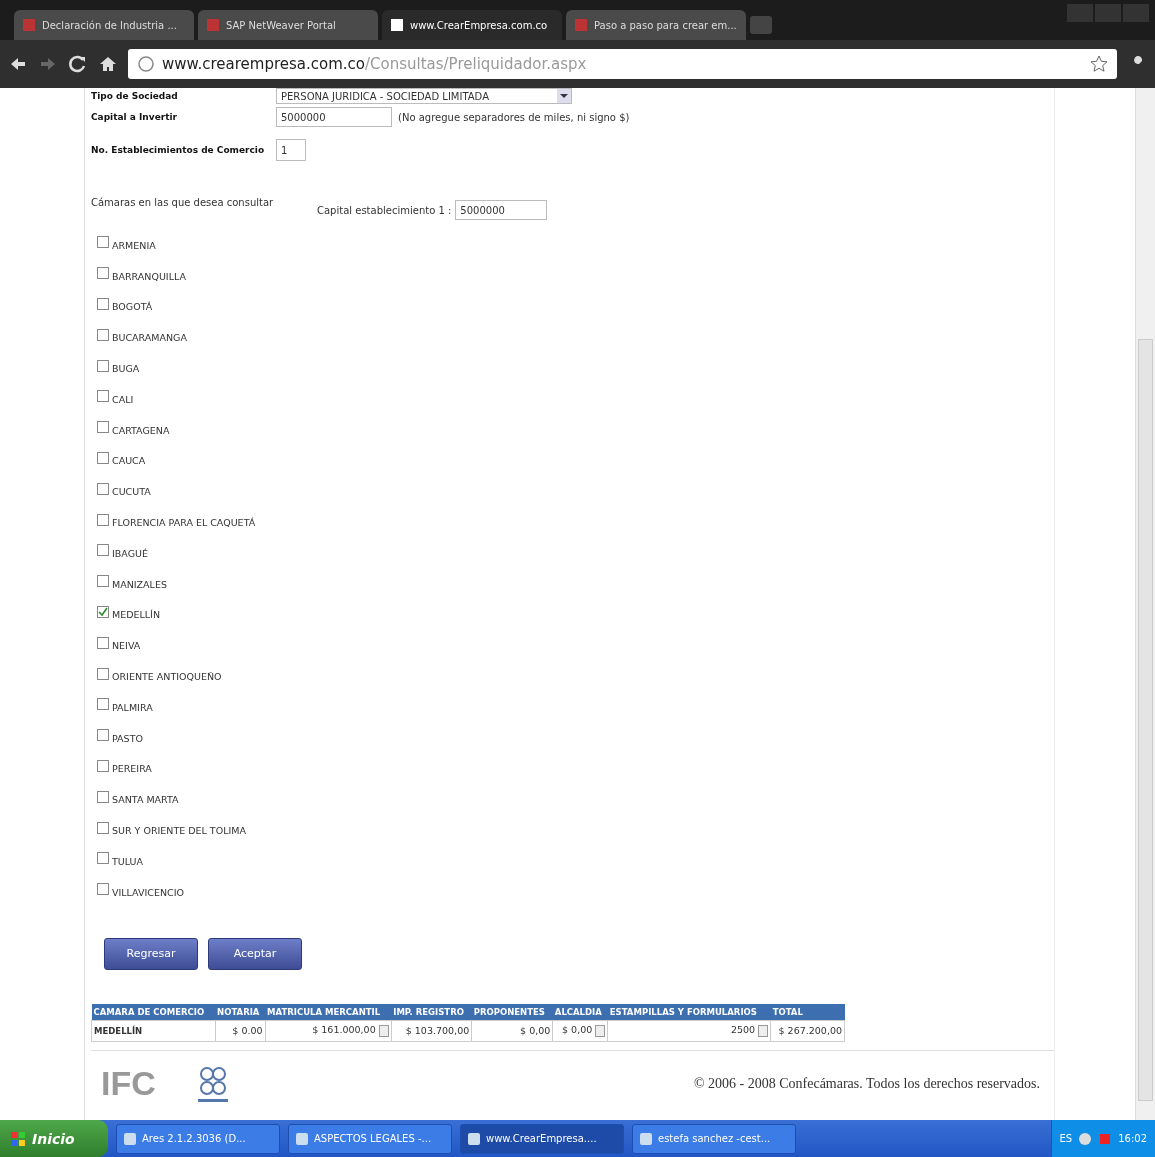 This screenshot has width=1155, height=1157. Describe the element at coordinates (145, 800) in the screenshot. I see `checkbox-label: SANTA MARTA` at that location.